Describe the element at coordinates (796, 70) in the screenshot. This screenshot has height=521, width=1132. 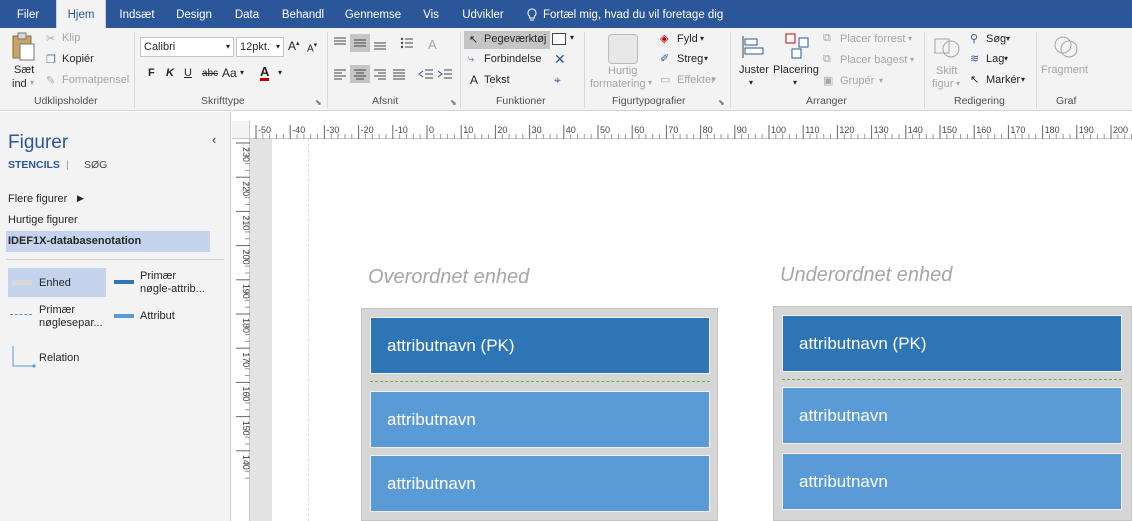
I see `position-button: Placering` at that location.